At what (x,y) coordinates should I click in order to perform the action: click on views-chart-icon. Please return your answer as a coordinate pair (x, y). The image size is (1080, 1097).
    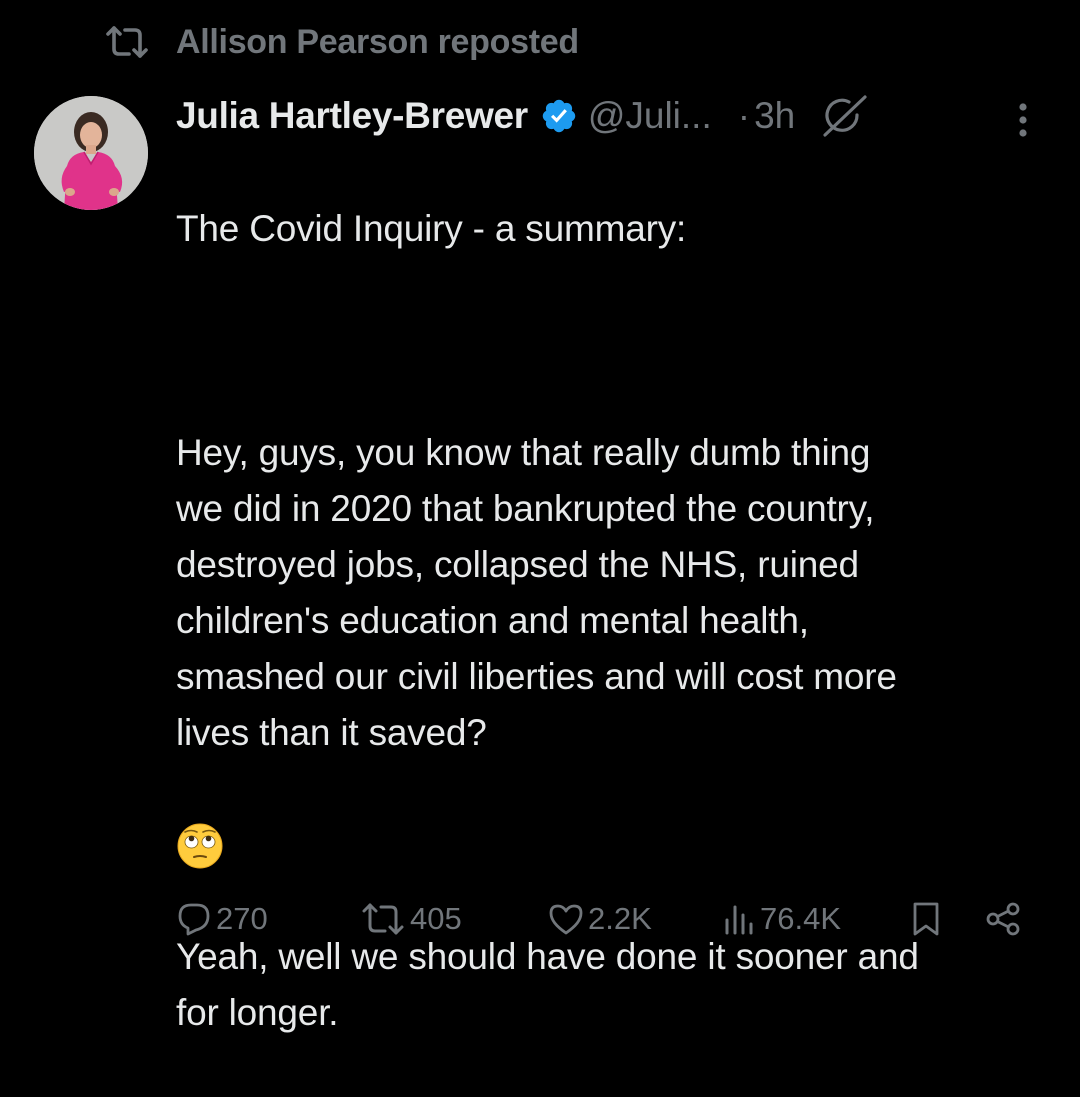
    Looking at the image, I should click on (739, 920).